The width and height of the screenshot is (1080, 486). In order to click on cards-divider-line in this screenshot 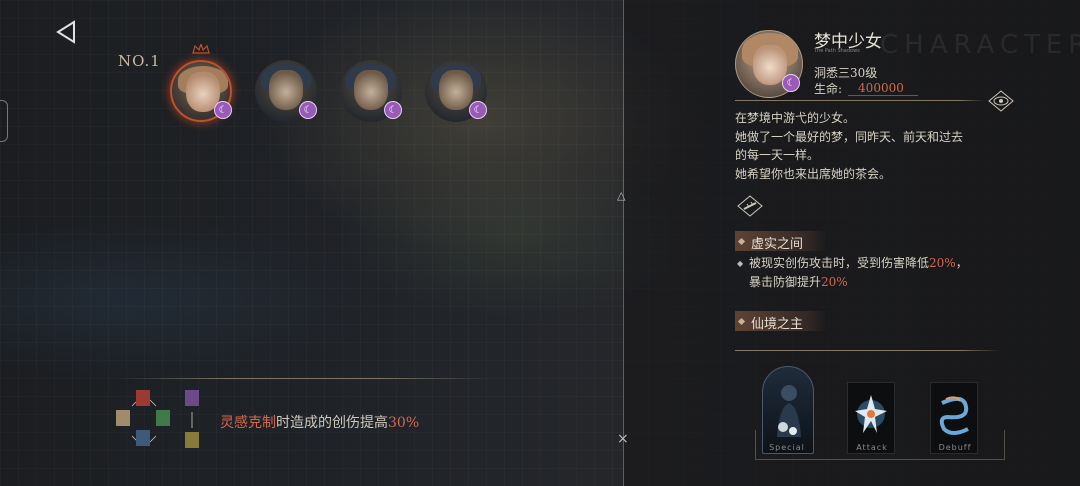, I will do `click(867, 350)`.